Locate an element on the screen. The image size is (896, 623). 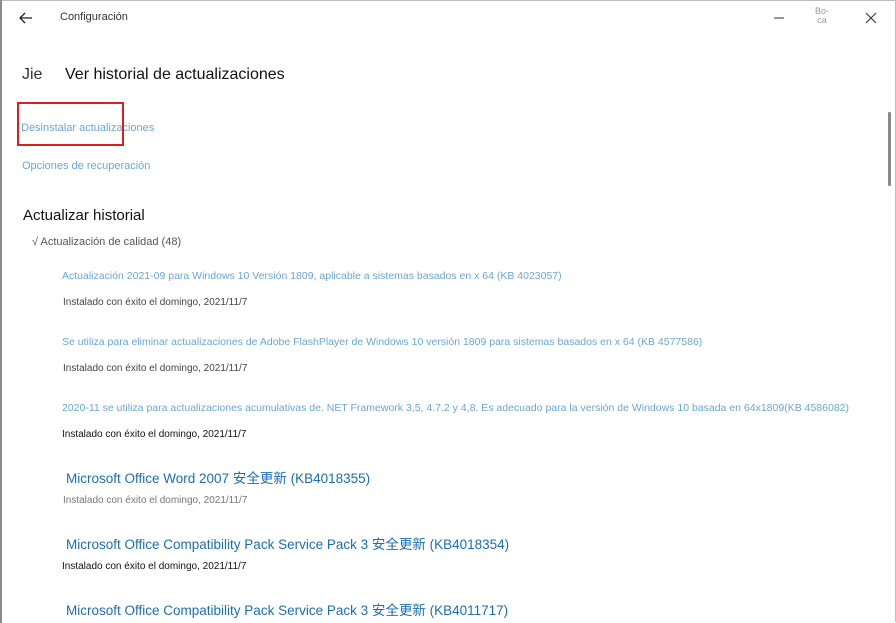
update-history-heading: Actualizar historial is located at coordinates (84, 215).